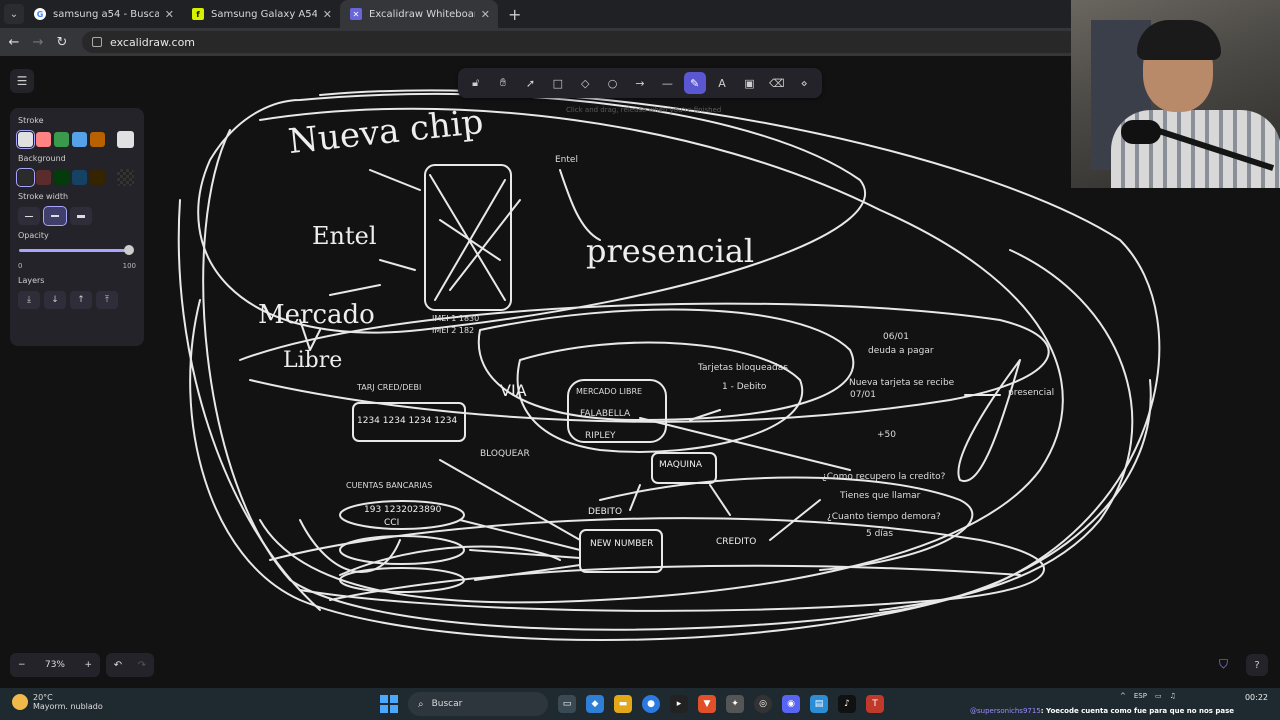 The height and width of the screenshot is (720, 1280). Describe the element at coordinates (43, 177) in the screenshot. I see `bg-color-red` at that location.